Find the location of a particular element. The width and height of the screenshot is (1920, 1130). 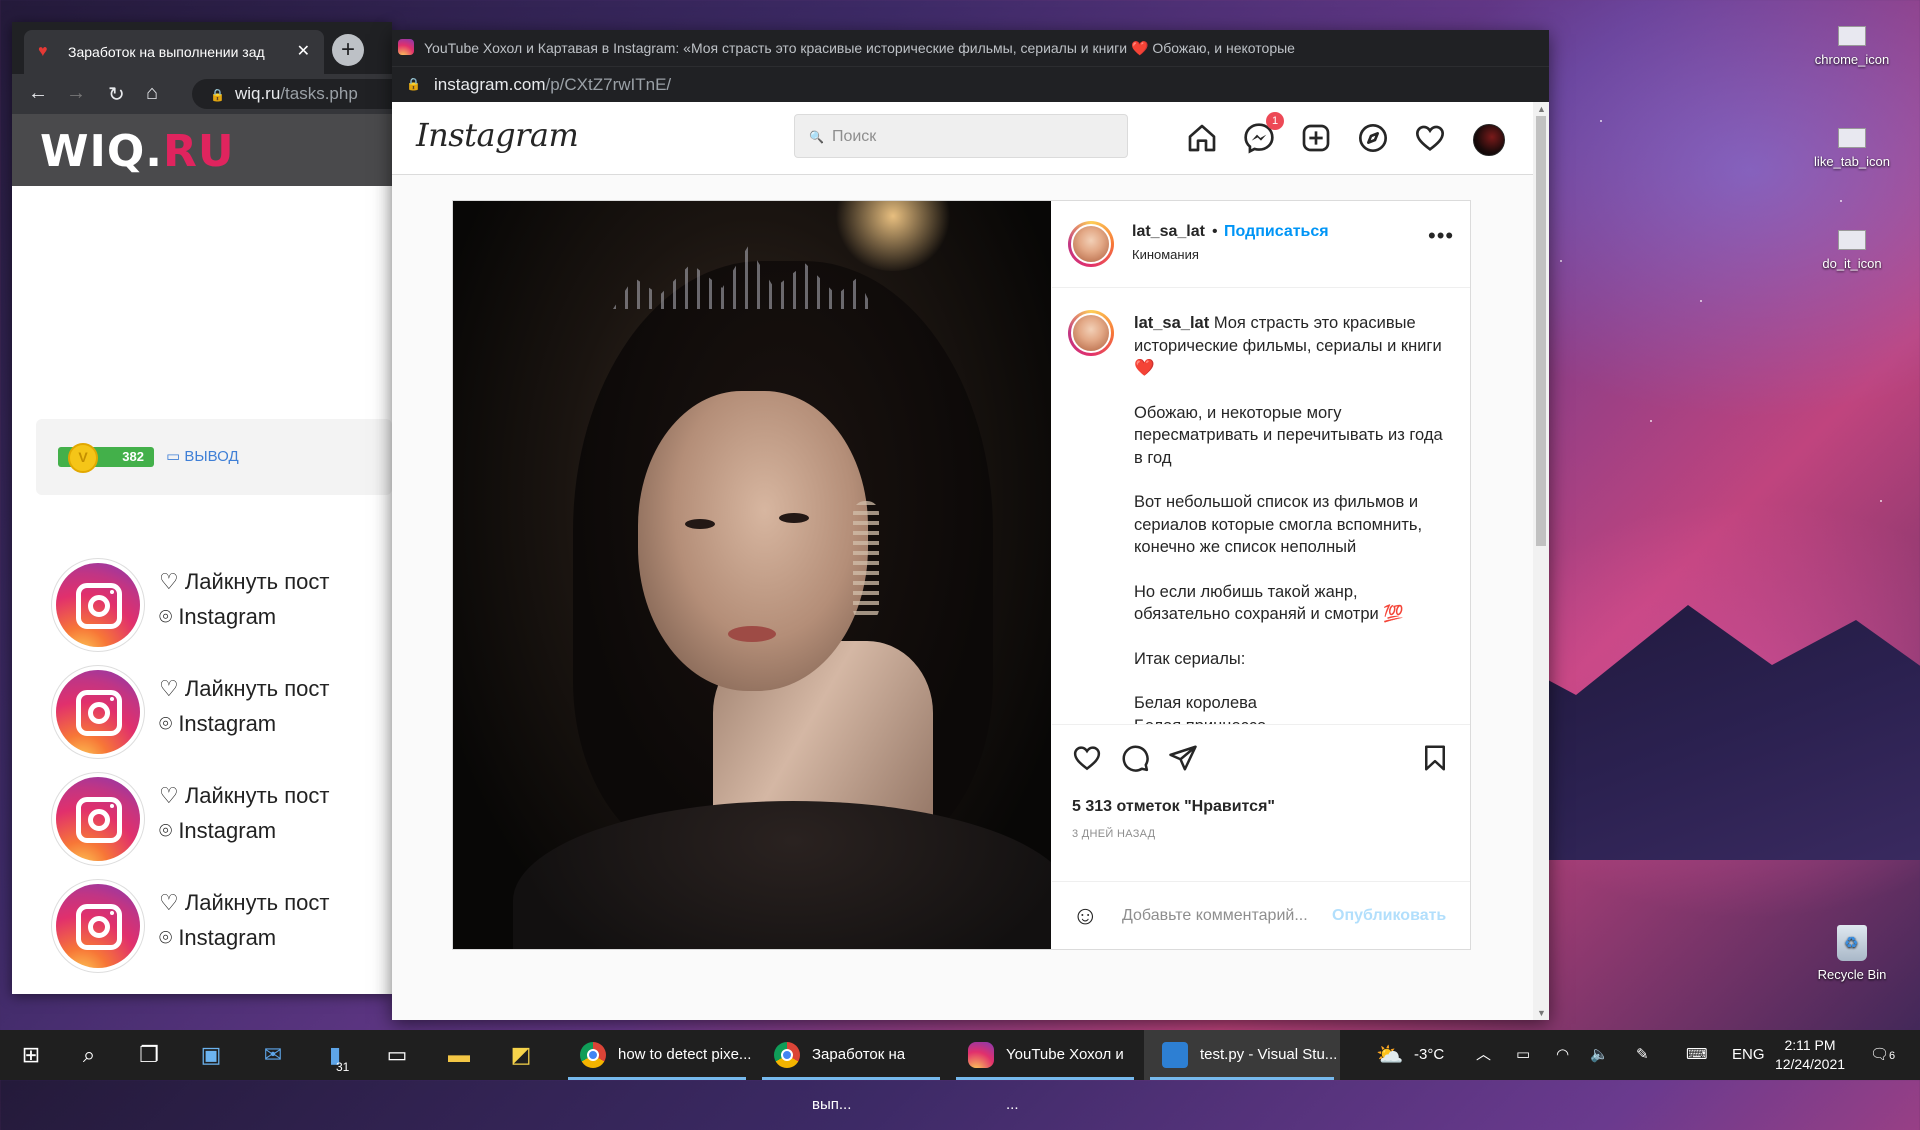

author-subtitle: Киномания is located at coordinates (1165, 254).